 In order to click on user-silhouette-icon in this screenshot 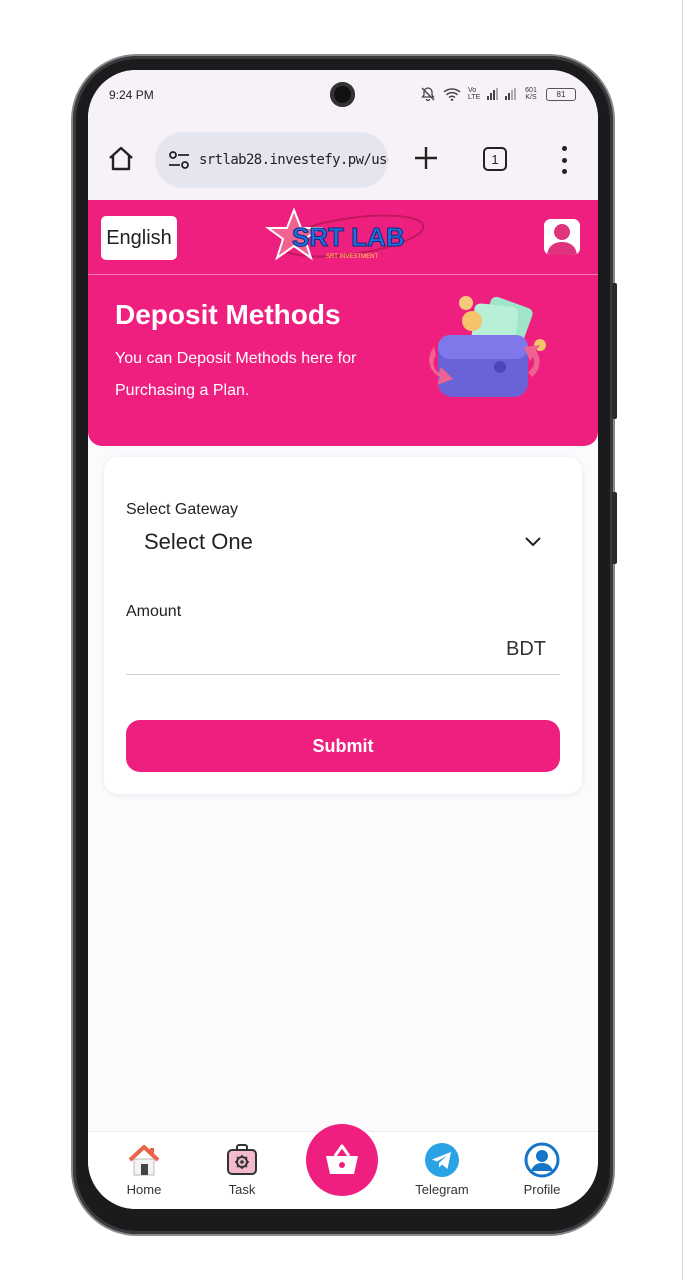, I will do `click(562, 237)`.